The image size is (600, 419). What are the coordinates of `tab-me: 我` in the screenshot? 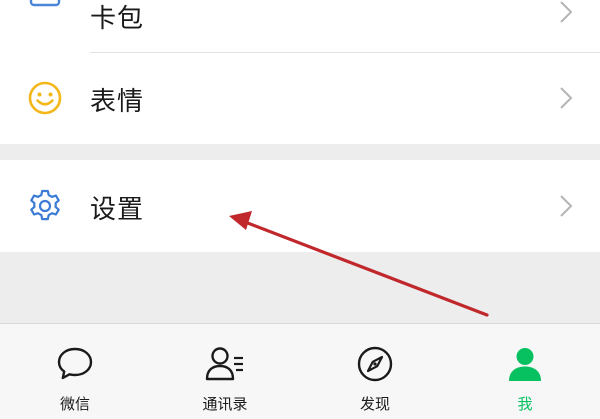 It's located at (525, 371).